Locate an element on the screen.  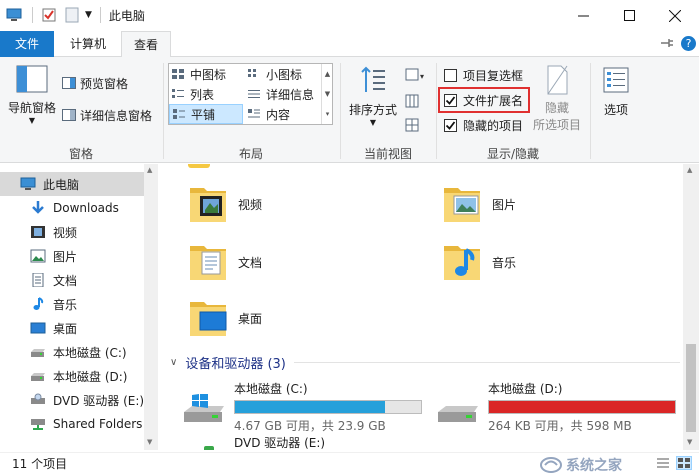
layout-list: 列表 is located at coordinates (207, 94).